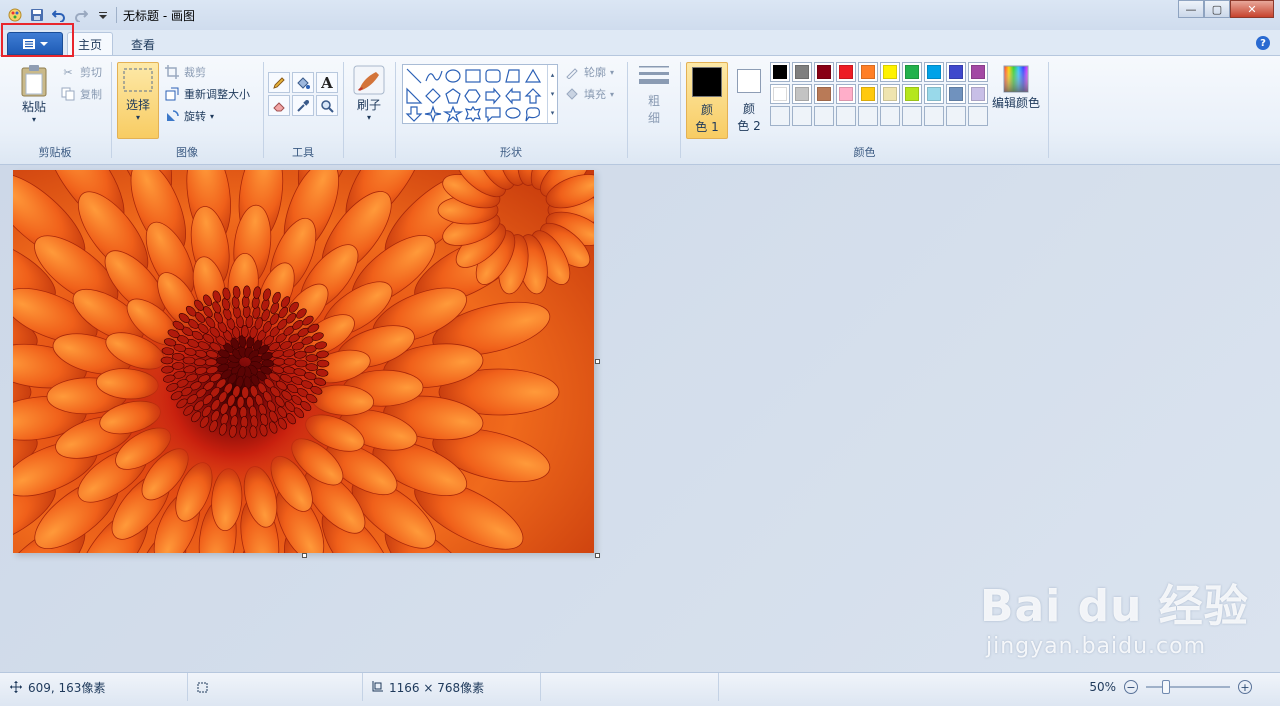  Describe the element at coordinates (597, 361) in the screenshot. I see `resize-handle-right` at that location.